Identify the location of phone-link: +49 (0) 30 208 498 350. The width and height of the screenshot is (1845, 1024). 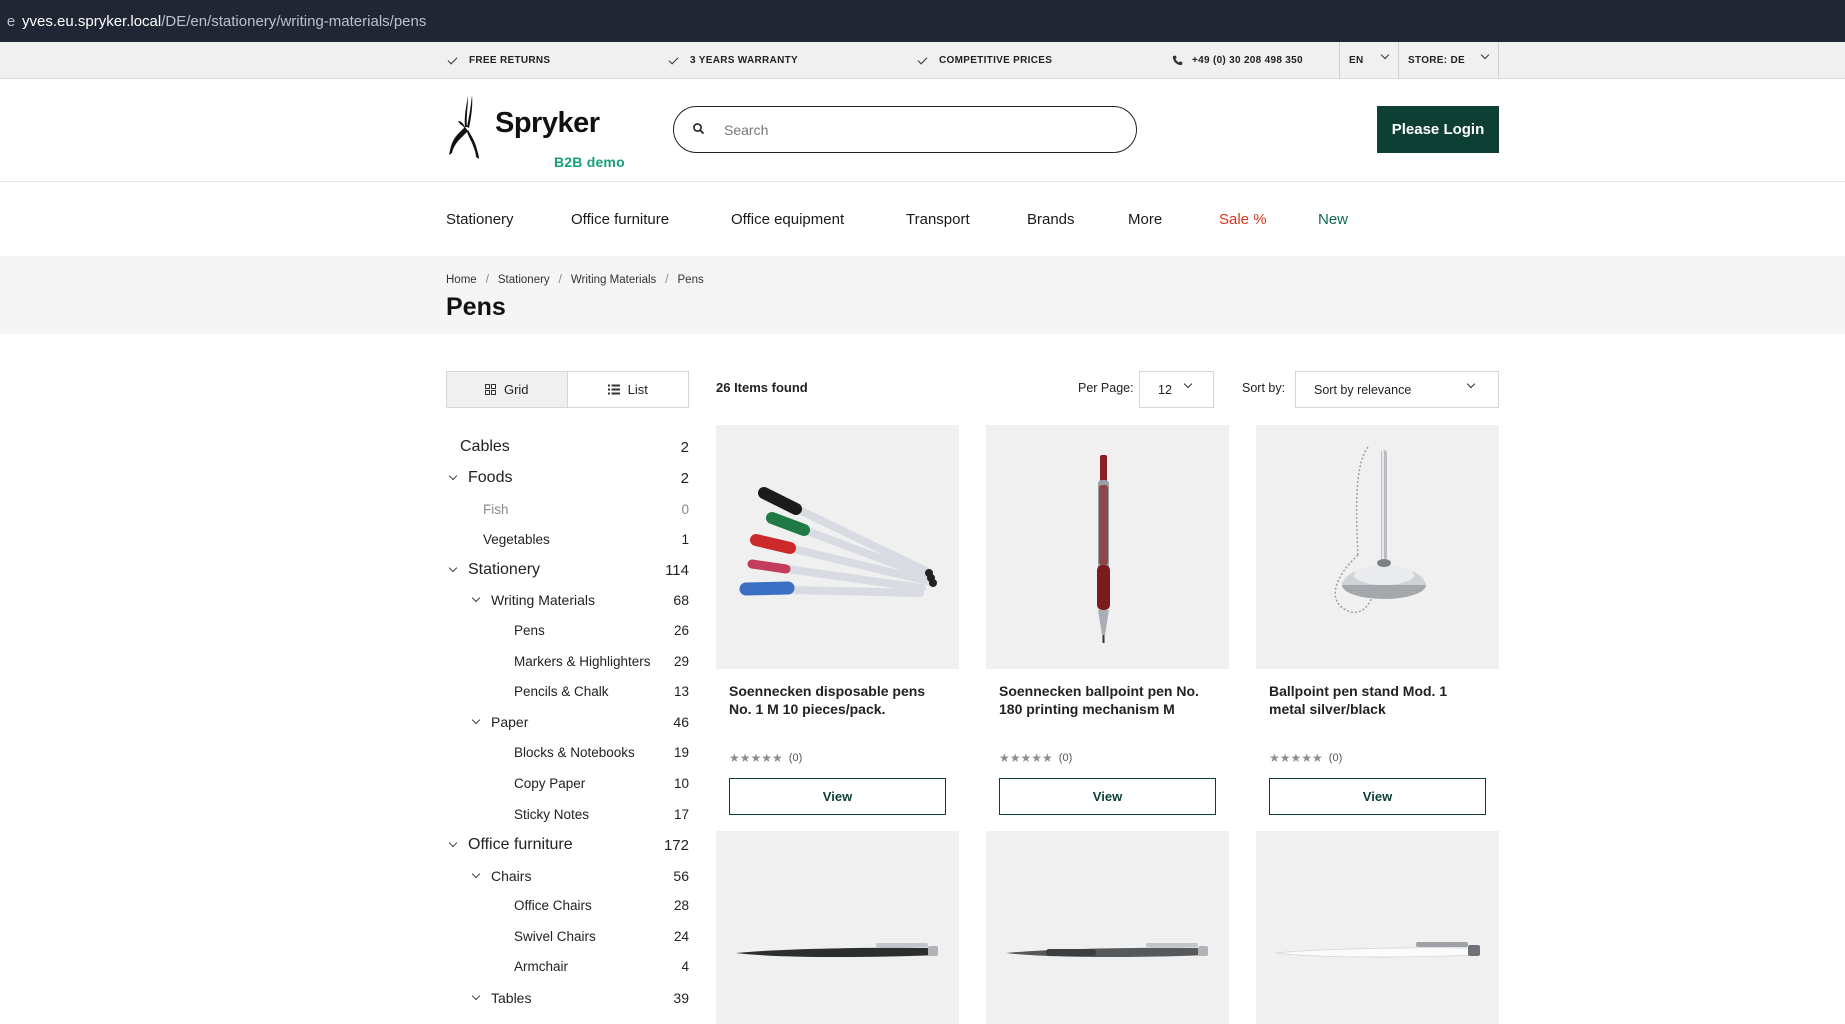
(1237, 60).